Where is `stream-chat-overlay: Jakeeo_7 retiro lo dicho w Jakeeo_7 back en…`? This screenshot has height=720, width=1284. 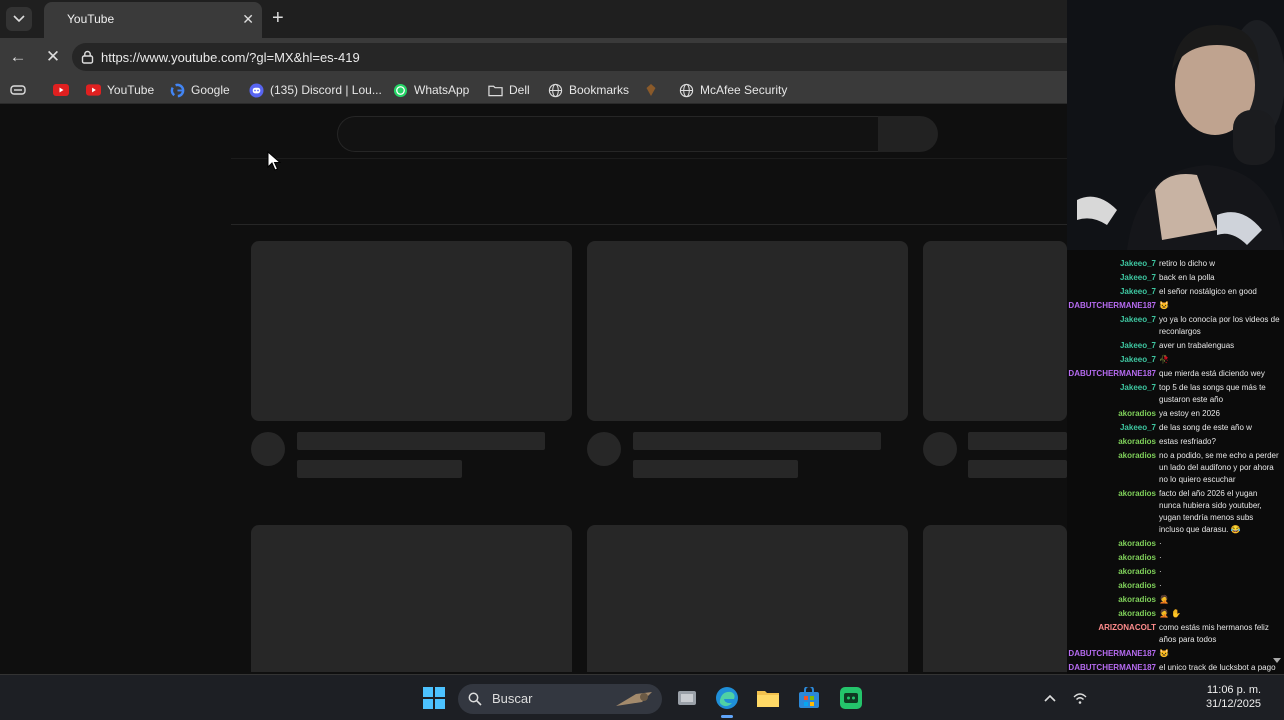
stream-chat-overlay: Jakeeo_7 retiro lo dicho w Jakeeo_7 back en… is located at coordinates (1175, 485).